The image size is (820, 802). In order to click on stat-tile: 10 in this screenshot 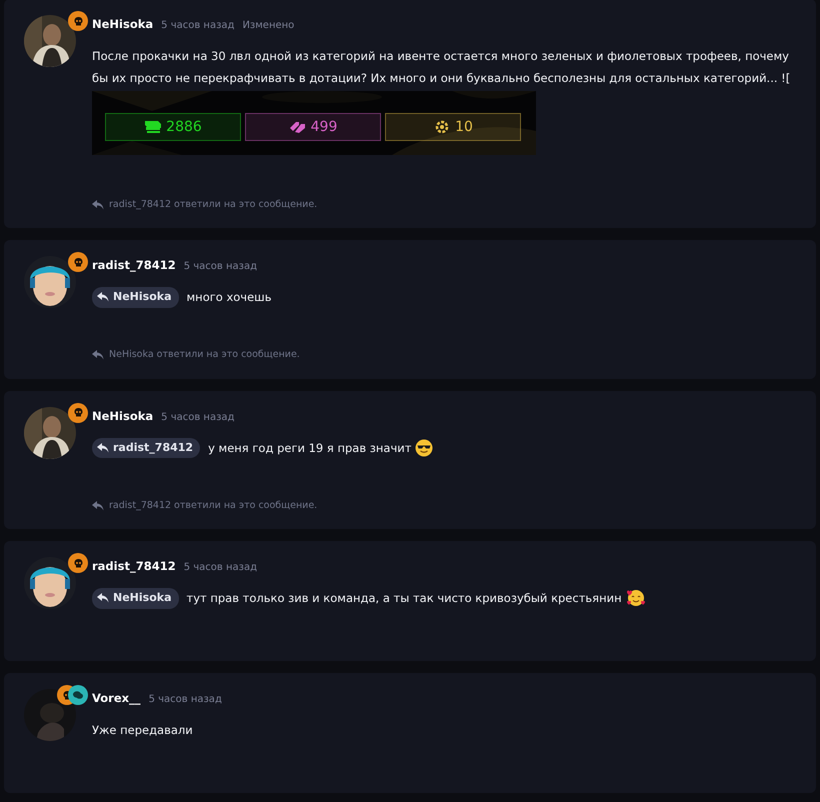, I will do `click(453, 127)`.